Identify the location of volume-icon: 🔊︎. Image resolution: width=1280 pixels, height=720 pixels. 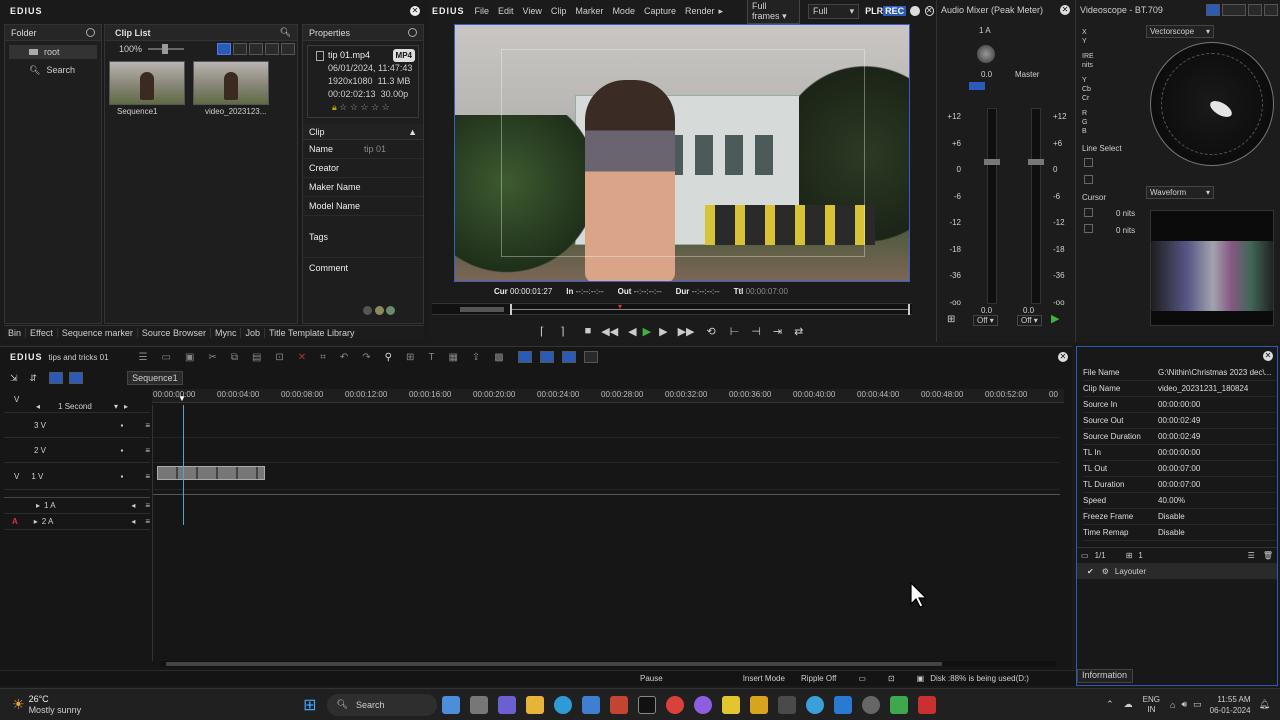
(1184, 704).